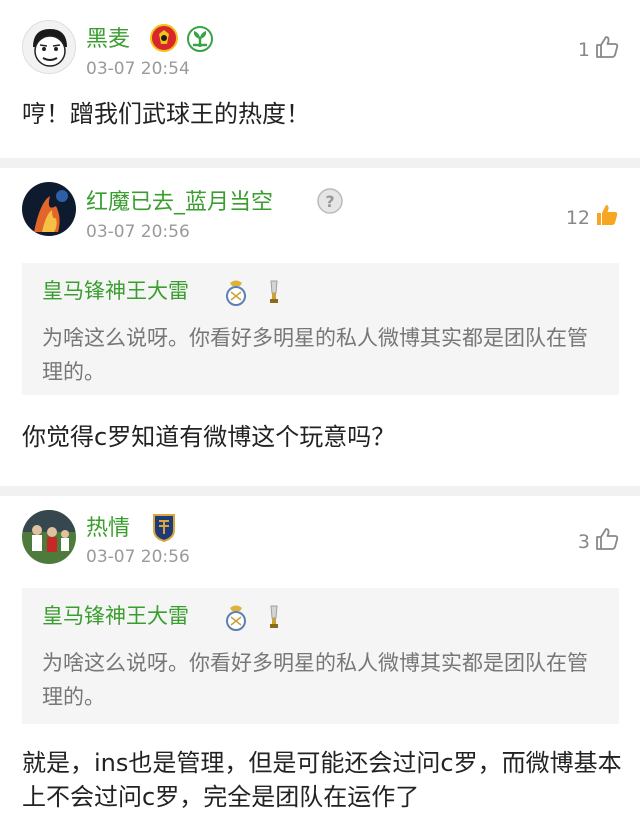  I want to click on cartoon-avatar-icon, so click(49, 47).